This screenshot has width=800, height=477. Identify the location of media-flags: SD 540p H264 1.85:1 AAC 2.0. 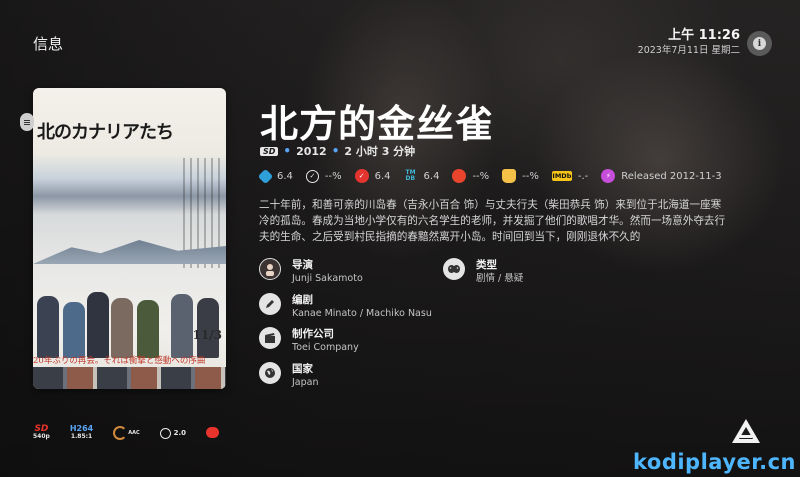
(126, 432).